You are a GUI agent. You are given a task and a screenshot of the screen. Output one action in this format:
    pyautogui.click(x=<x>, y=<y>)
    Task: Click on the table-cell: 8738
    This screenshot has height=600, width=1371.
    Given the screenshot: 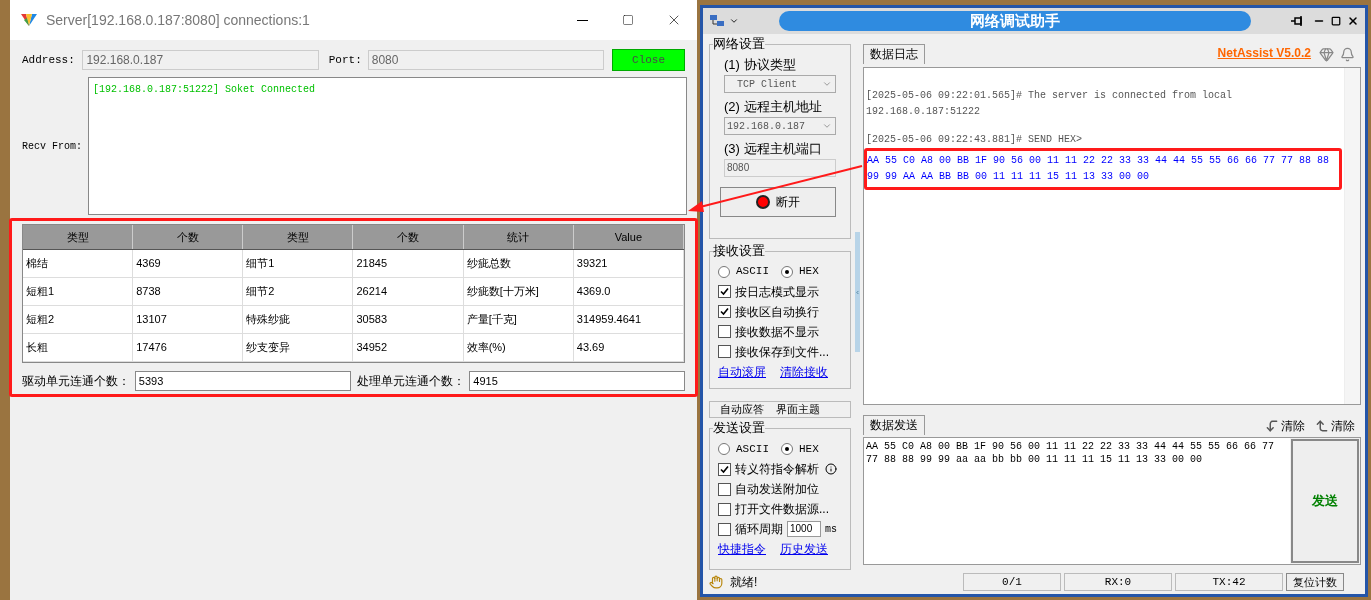 What is the action you would take?
    pyautogui.click(x=188, y=291)
    